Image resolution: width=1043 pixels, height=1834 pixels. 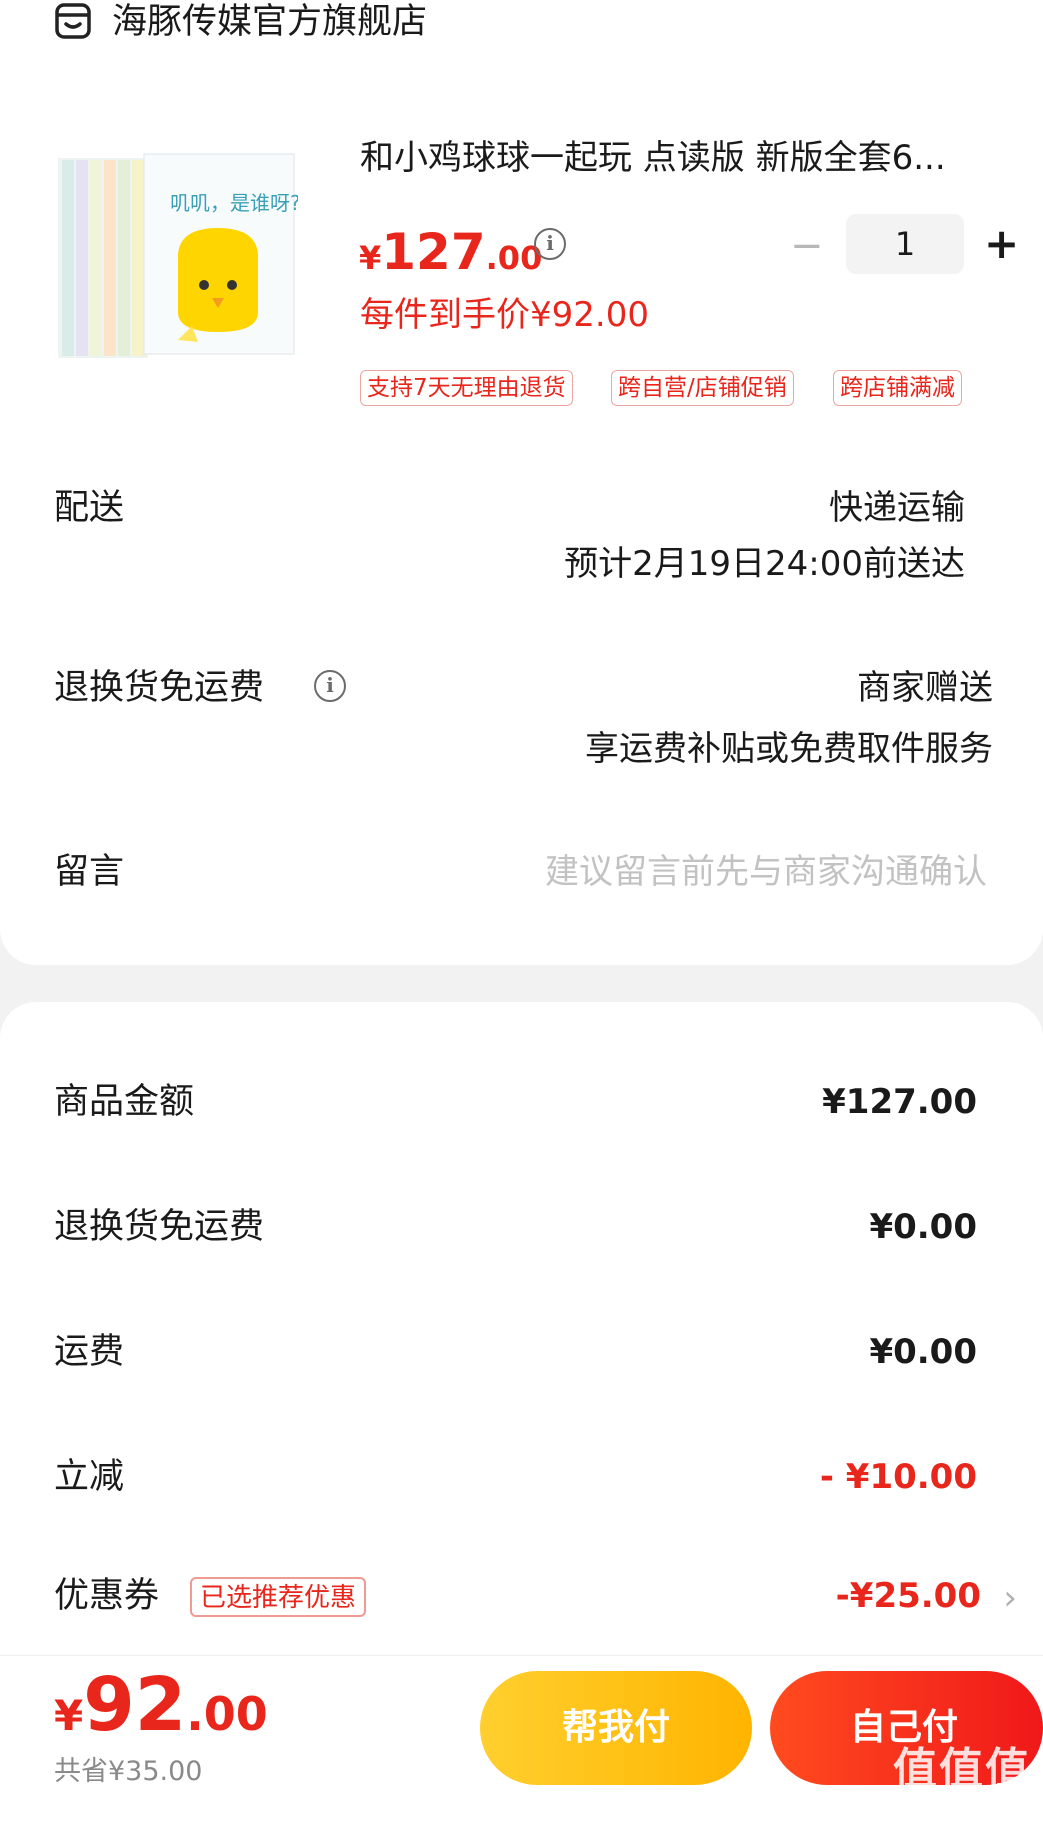 I want to click on help-pay-button: 帮我付, so click(x=616, y=1728).